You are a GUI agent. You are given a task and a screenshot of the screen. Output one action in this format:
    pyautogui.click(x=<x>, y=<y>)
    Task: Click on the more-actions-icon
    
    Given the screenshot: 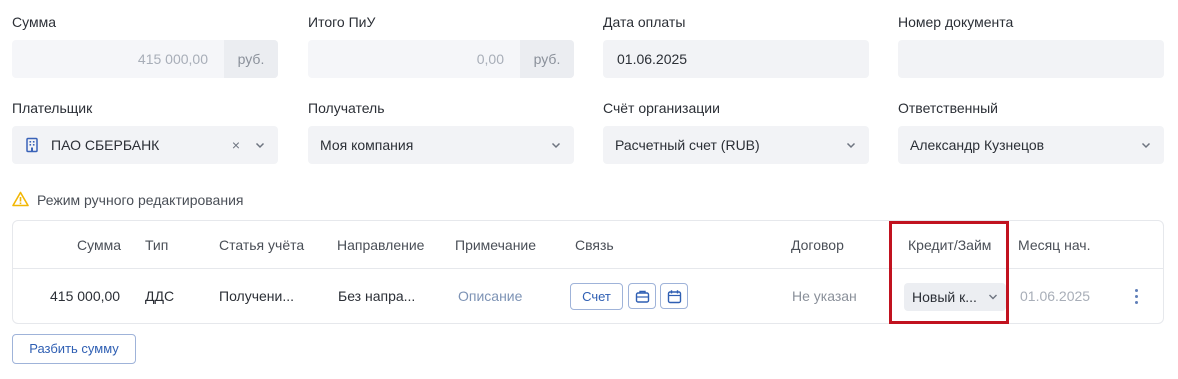 What is the action you would take?
    pyautogui.click(x=1137, y=297)
    